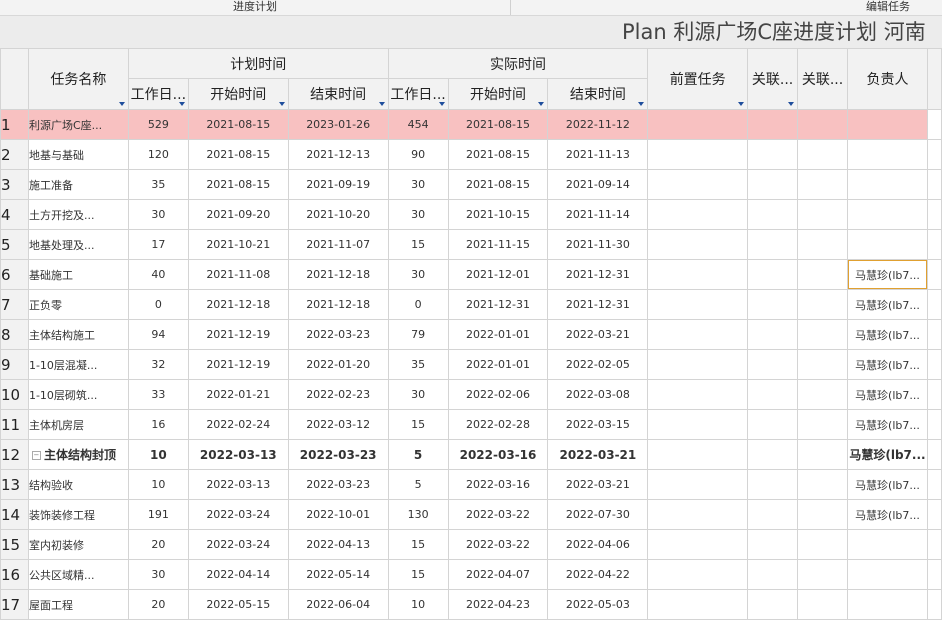  I want to click on cell-planned-end: 2022-05-14, so click(338, 574).